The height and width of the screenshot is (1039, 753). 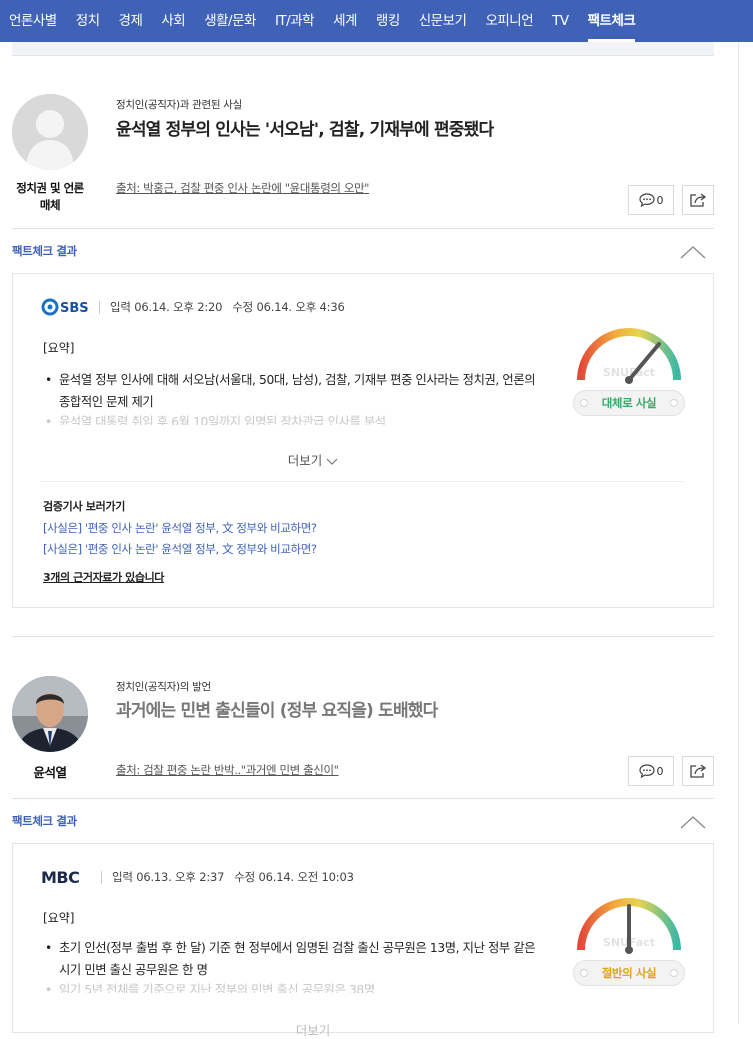 I want to click on sbs-logo: SBS, so click(x=65, y=307).